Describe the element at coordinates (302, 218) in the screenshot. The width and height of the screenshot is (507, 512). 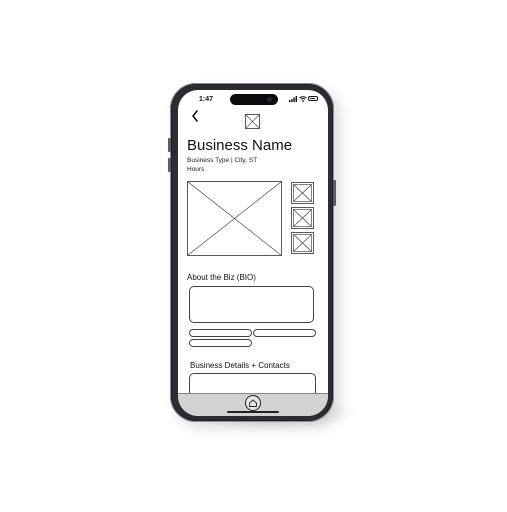
I see `thumbnail-2-icon` at that location.